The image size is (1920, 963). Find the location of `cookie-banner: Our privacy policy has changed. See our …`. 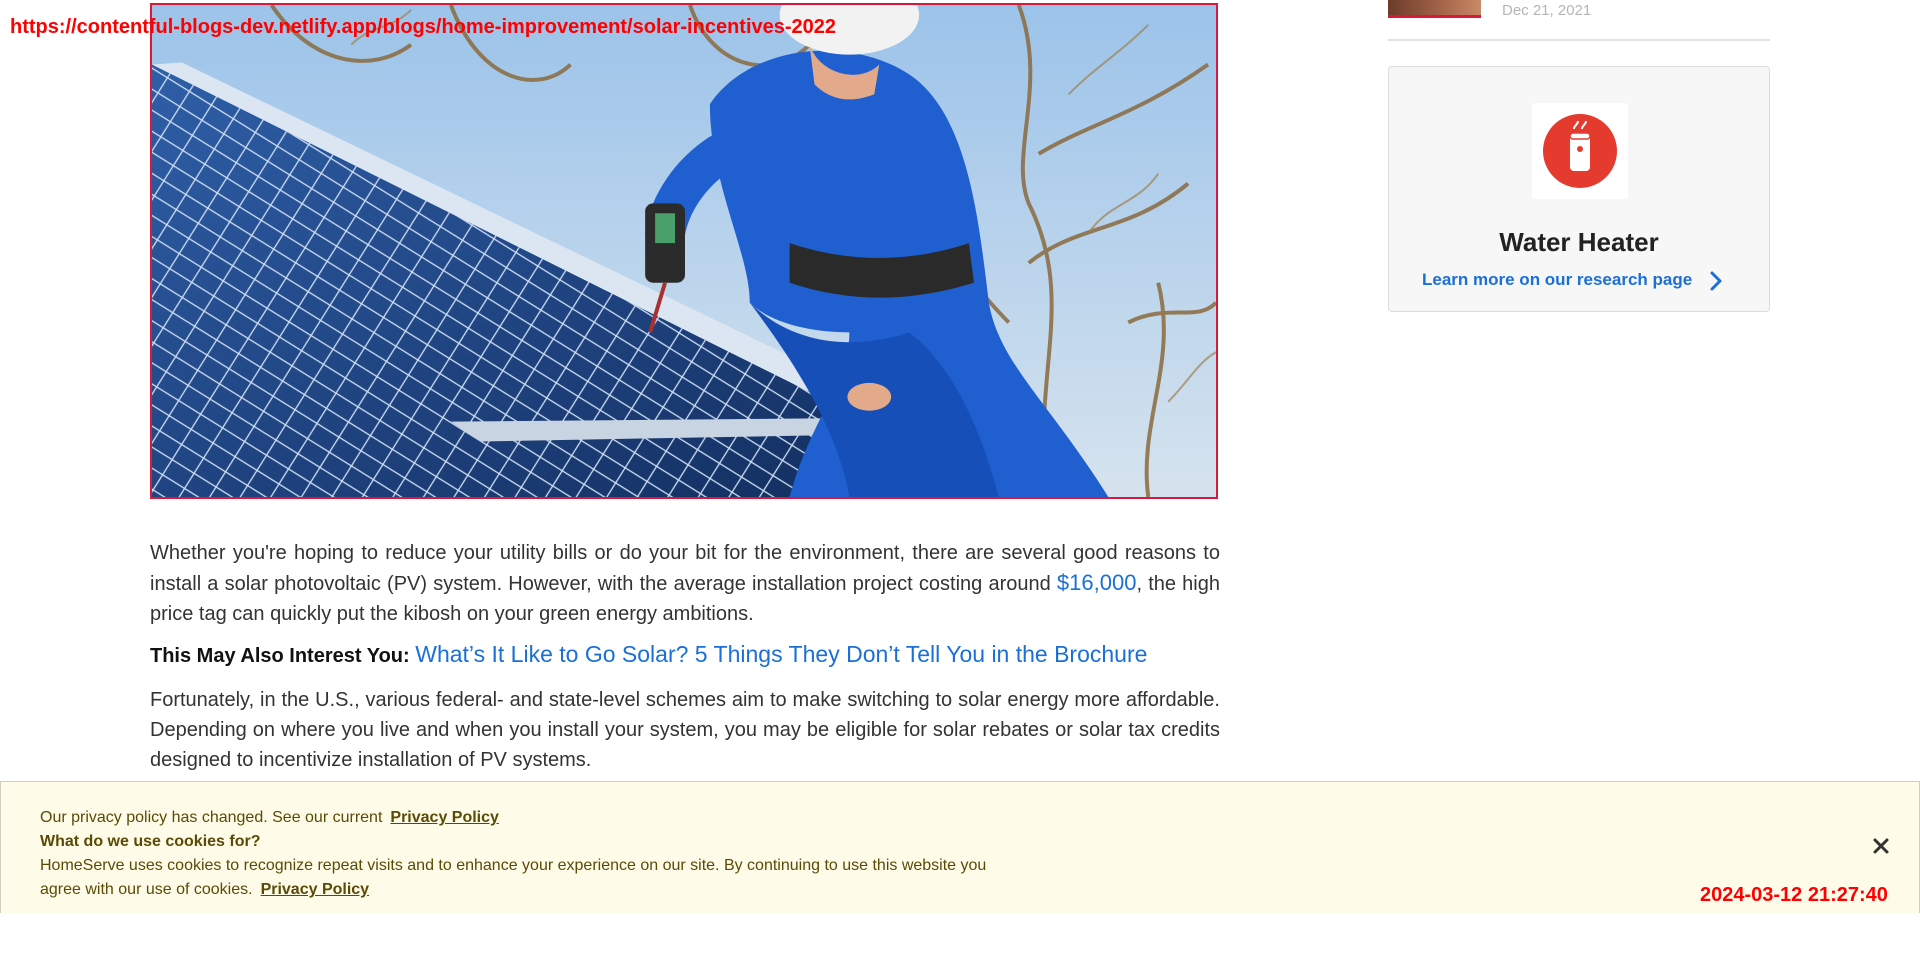

cookie-banner: Our privacy policy has changed. See our … is located at coordinates (960, 847).